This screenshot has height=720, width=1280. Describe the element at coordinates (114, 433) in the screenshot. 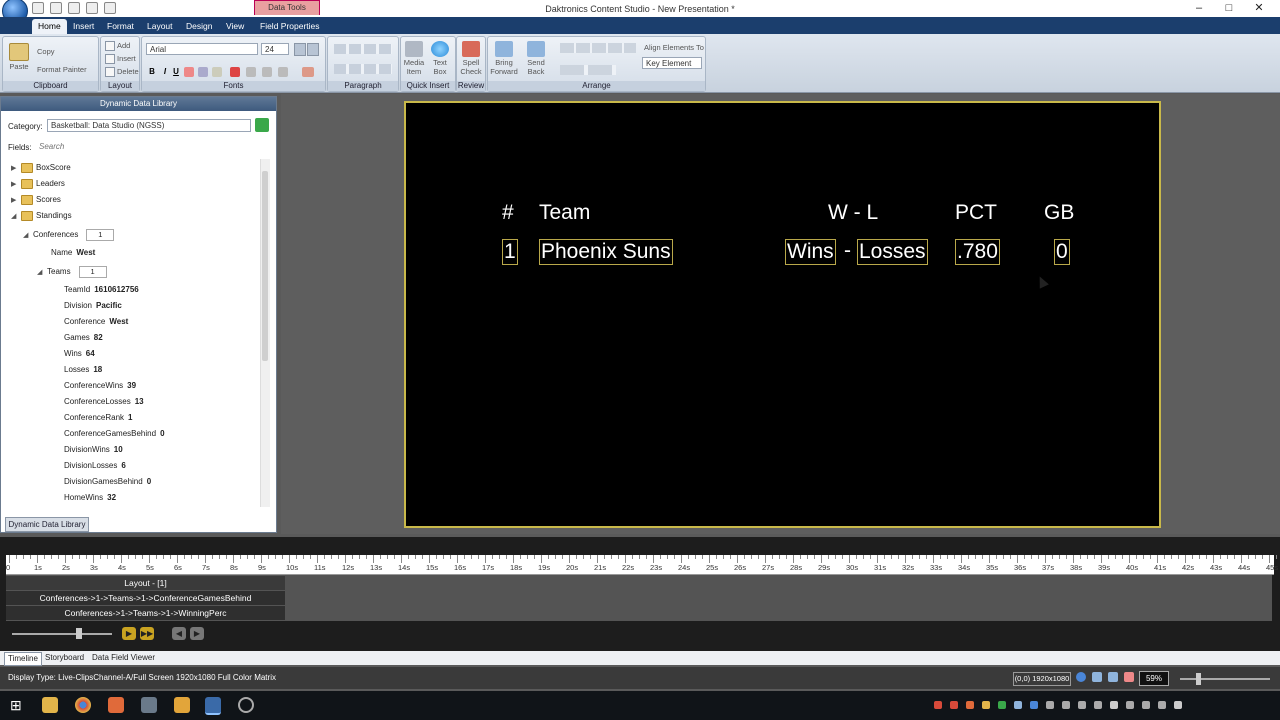

I see `field-row: ConferenceGamesBehind 0` at that location.